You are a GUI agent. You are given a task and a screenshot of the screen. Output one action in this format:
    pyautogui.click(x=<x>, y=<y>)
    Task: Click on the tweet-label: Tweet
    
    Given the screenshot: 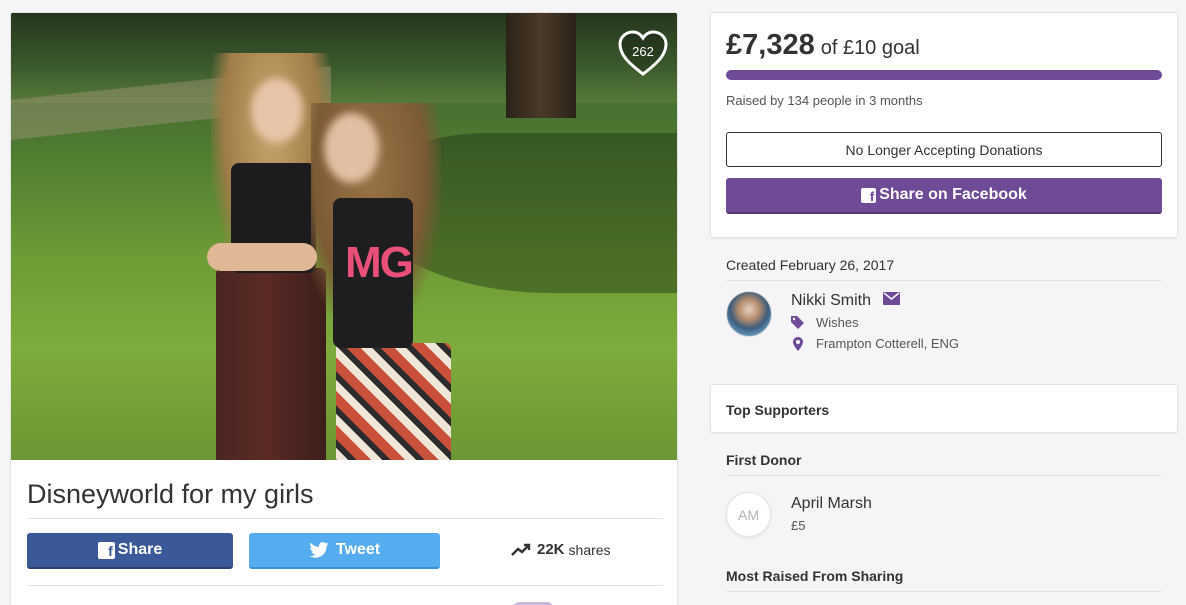 What is the action you would take?
    pyautogui.click(x=358, y=549)
    